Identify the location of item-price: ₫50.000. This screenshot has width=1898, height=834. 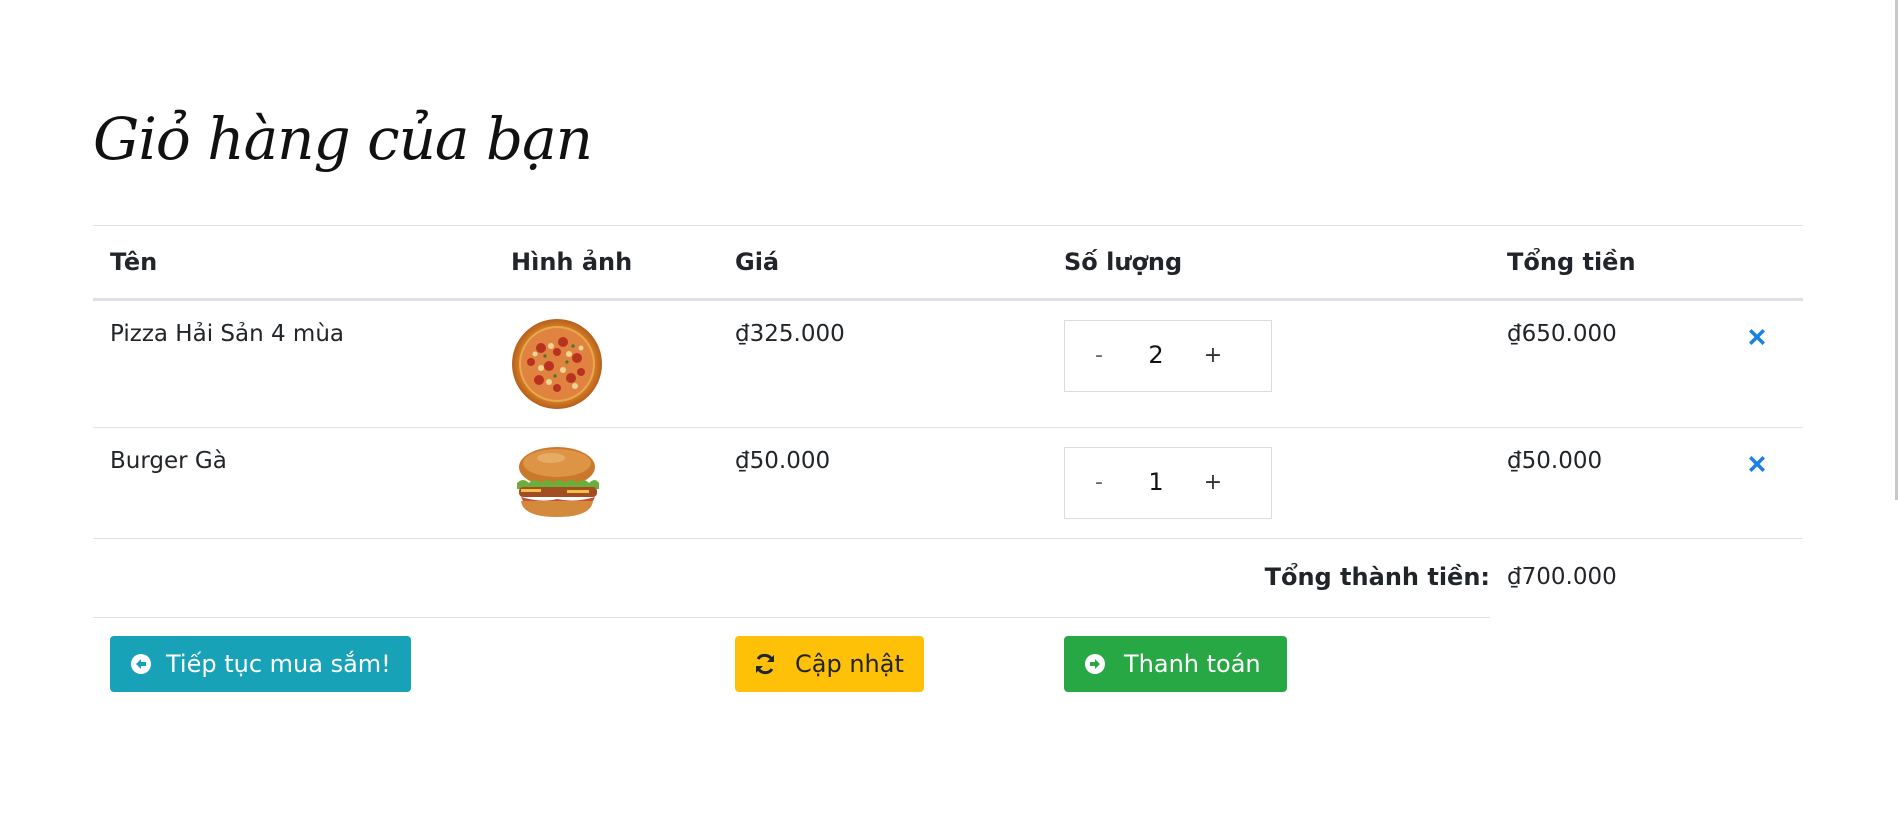
(882, 483).